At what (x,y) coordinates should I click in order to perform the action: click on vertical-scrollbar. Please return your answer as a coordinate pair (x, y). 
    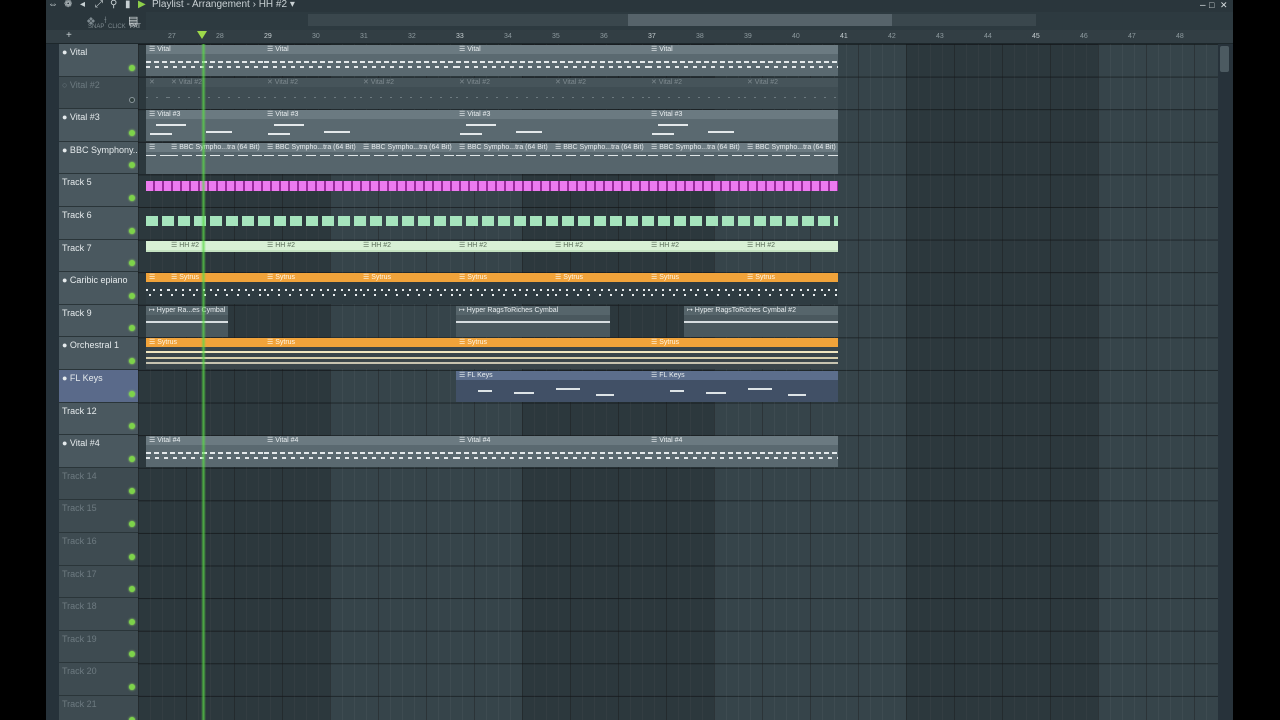
    Looking at the image, I should click on (1225, 382).